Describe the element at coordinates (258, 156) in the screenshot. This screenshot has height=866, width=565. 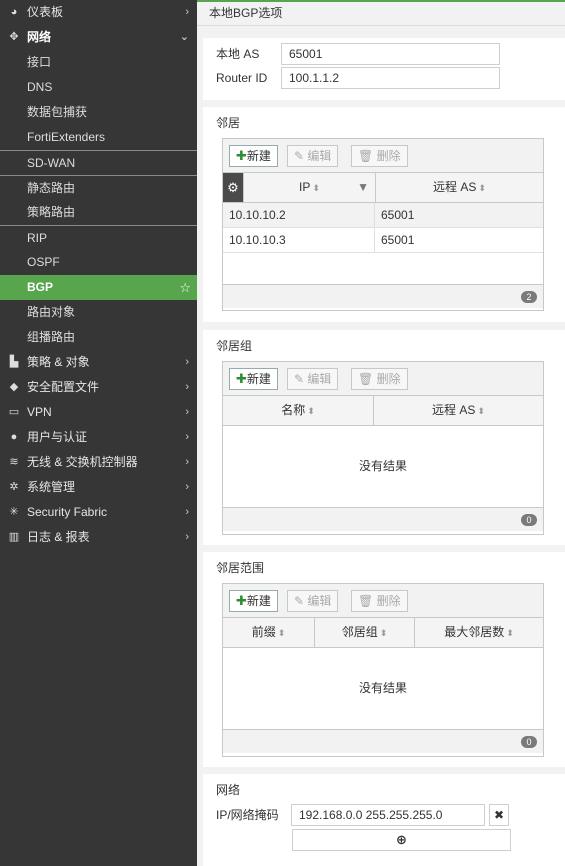
I see `new-label: 新建` at that location.